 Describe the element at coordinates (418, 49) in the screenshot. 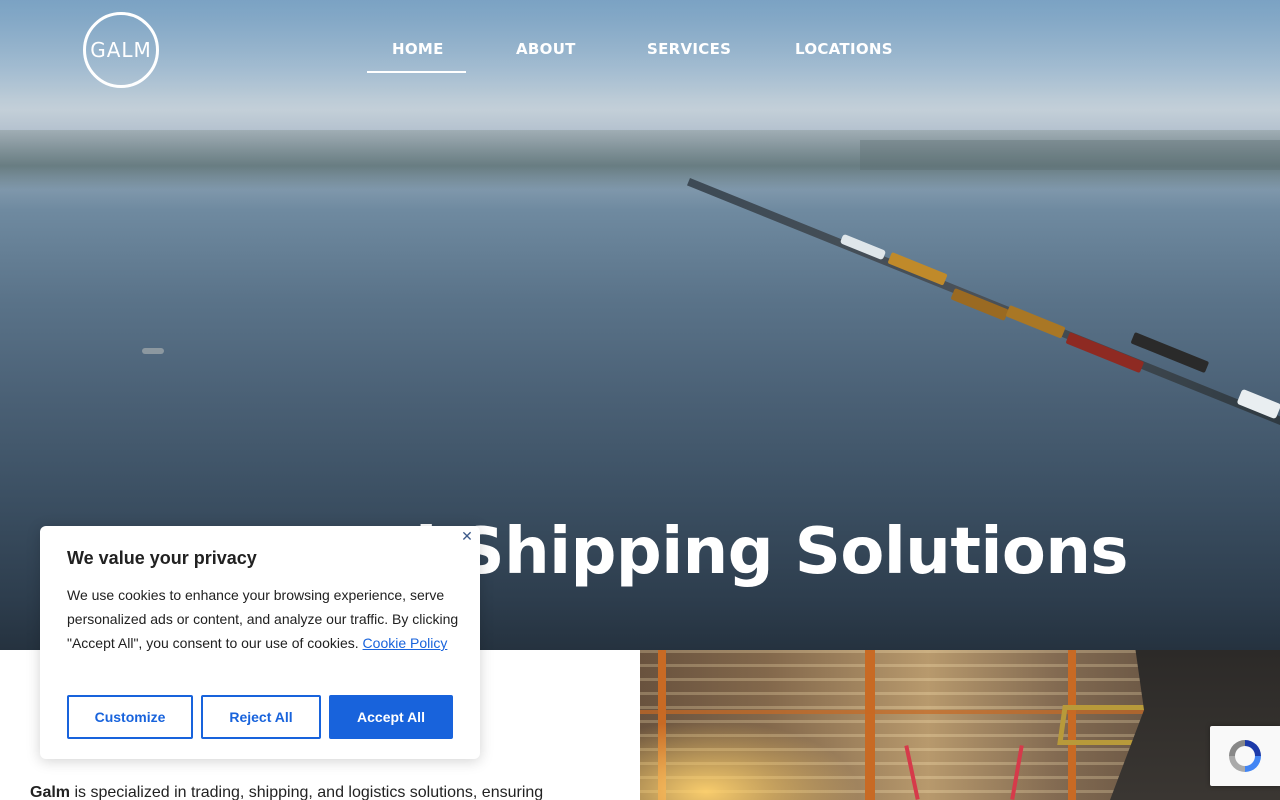

I see `nav-home: HOME` at that location.